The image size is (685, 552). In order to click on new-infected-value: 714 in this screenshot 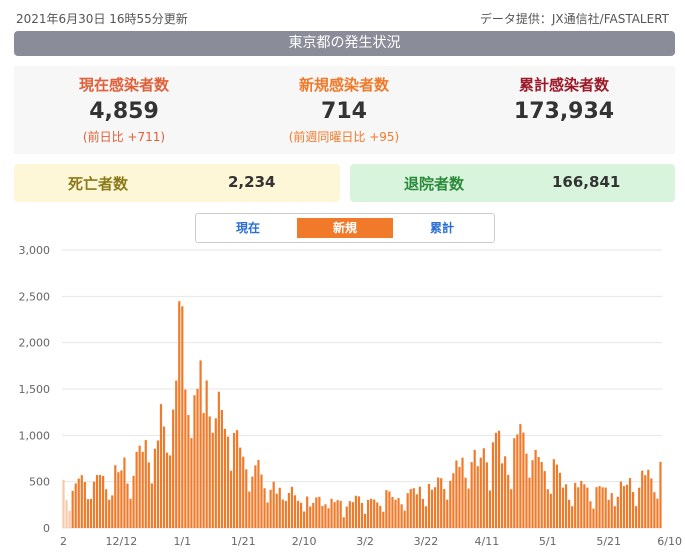, I will do `click(344, 111)`.